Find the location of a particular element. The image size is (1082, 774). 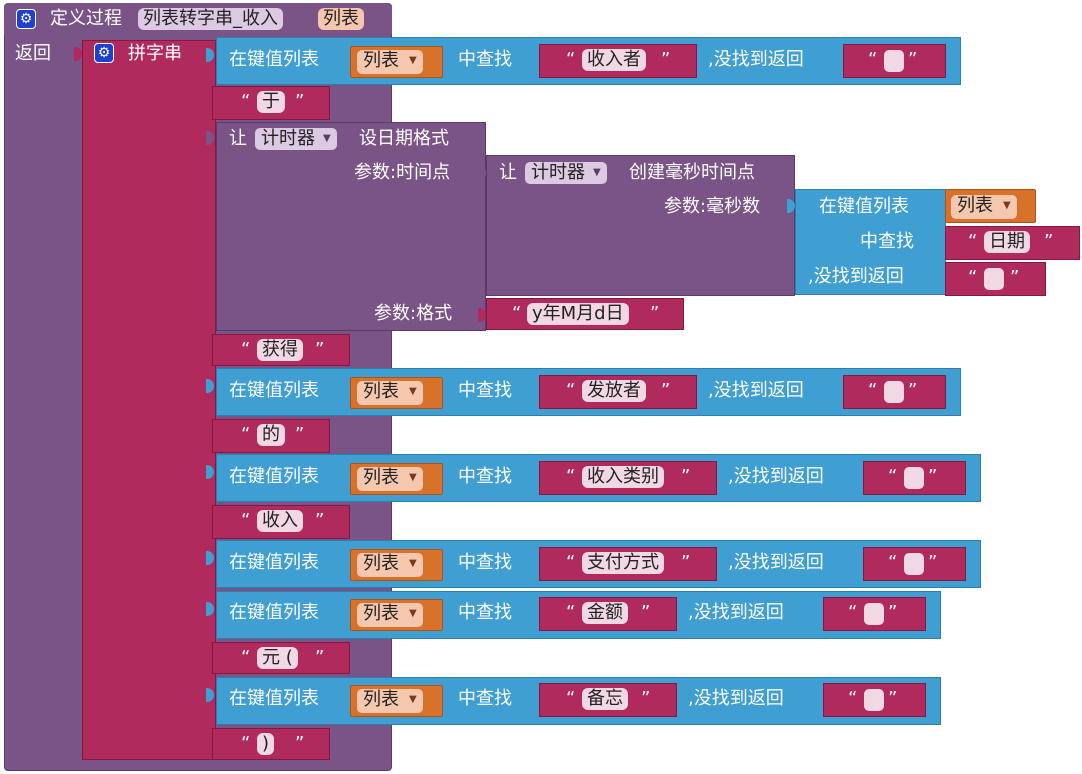

procedure-param: 列表 is located at coordinates (341, 19).